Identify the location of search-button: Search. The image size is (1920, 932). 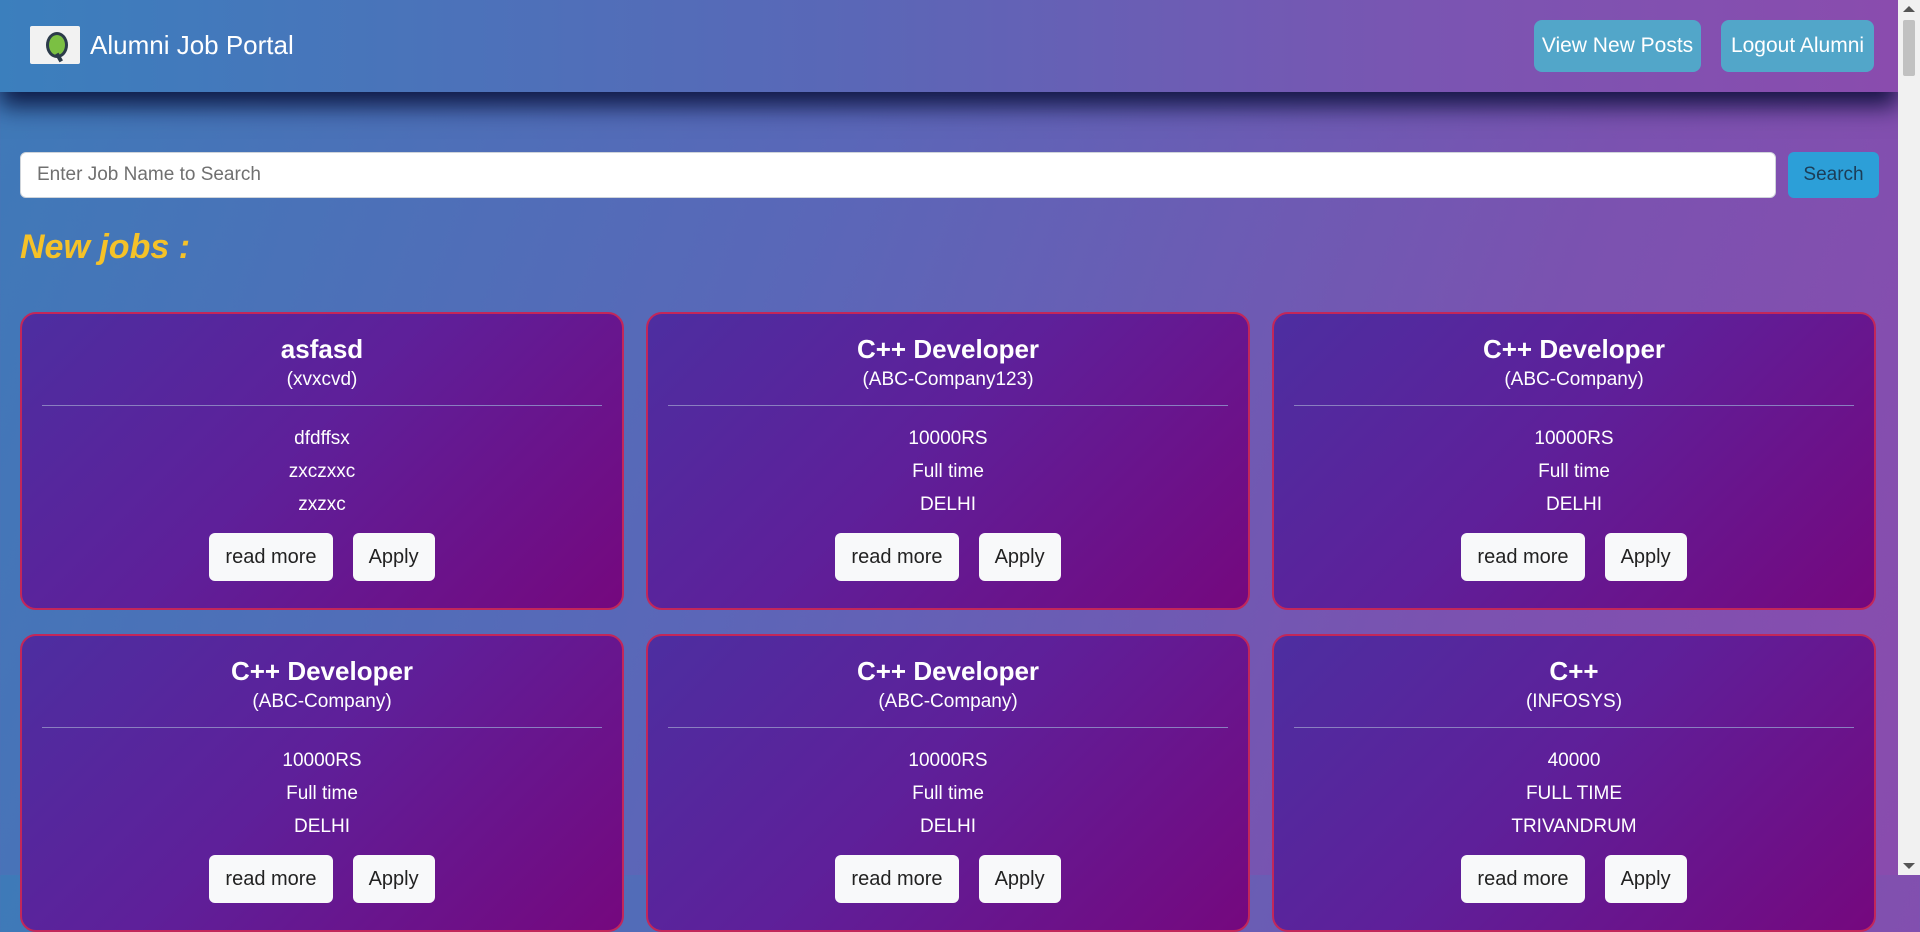
(1833, 175).